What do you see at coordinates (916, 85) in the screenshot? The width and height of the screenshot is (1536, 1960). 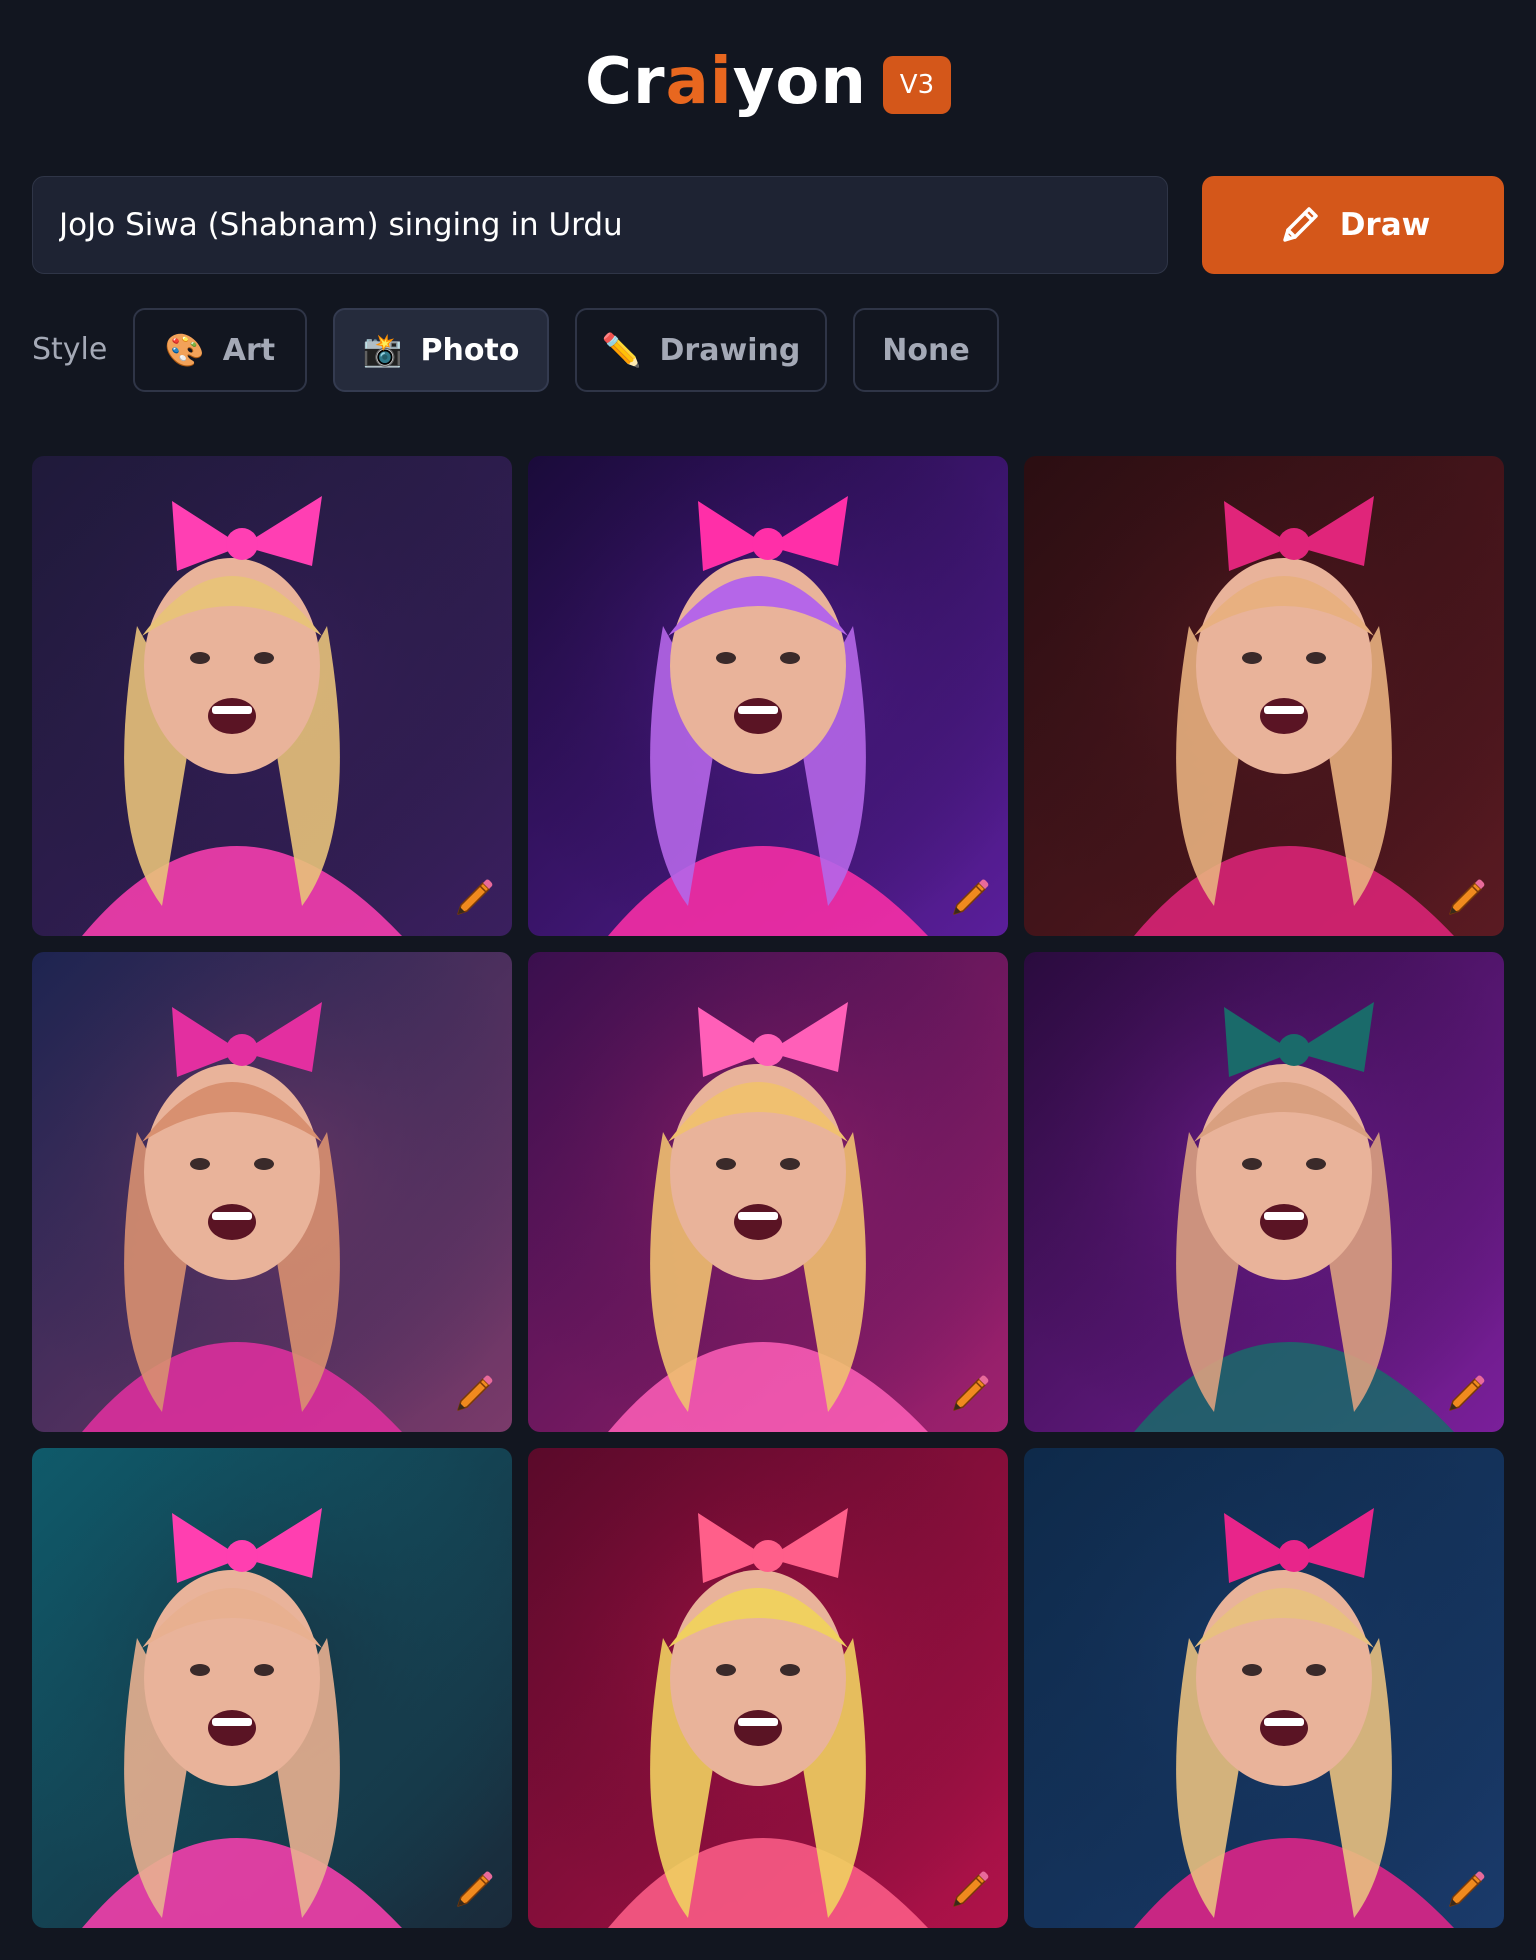 I see `version-badge: V3` at bounding box center [916, 85].